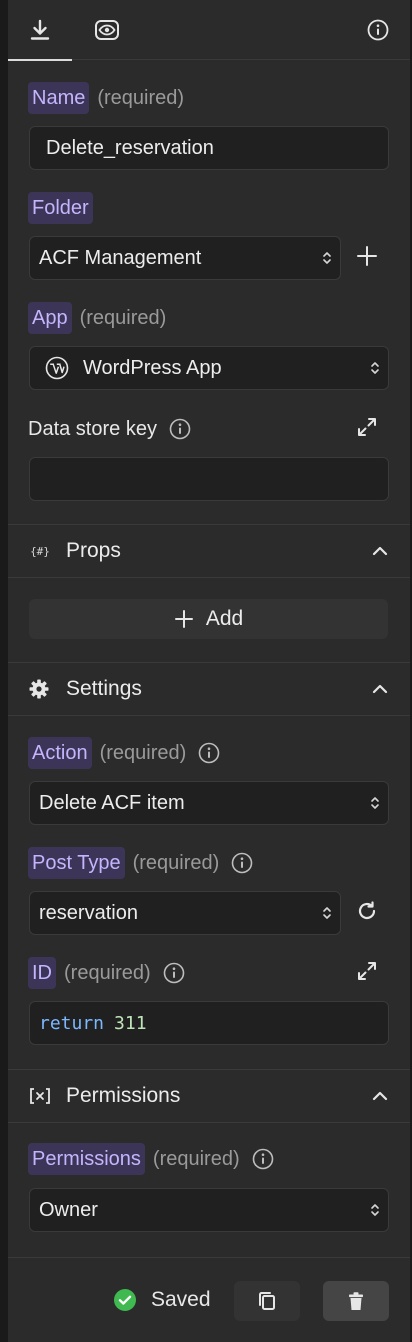 The height and width of the screenshot is (1342, 412). Describe the element at coordinates (130, 147) in the screenshot. I see `name-value: Delete_reservation` at that location.